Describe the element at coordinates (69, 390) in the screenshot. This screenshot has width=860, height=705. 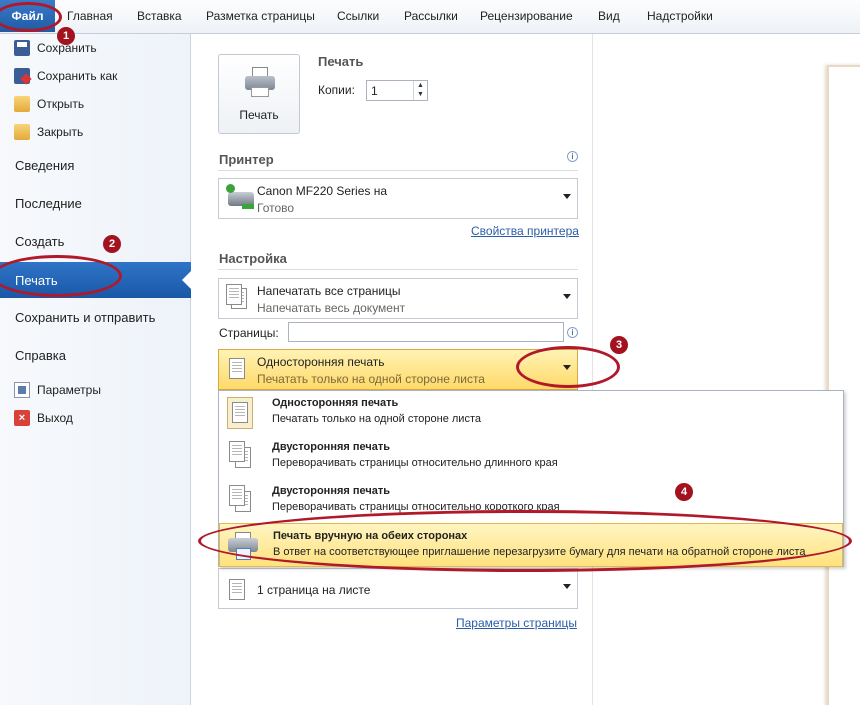
I see `nav-options-label: Параметры` at that location.